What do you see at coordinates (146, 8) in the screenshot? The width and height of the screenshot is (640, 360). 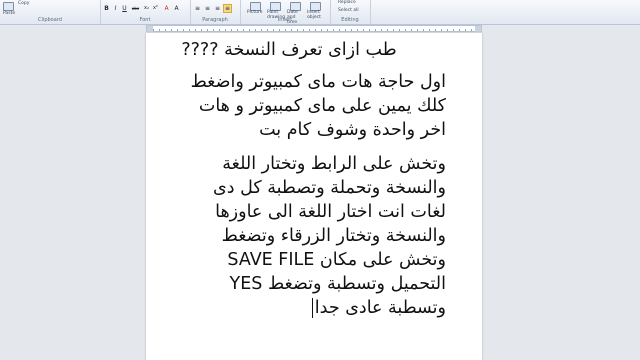 I see `subscript-button: x₂` at bounding box center [146, 8].